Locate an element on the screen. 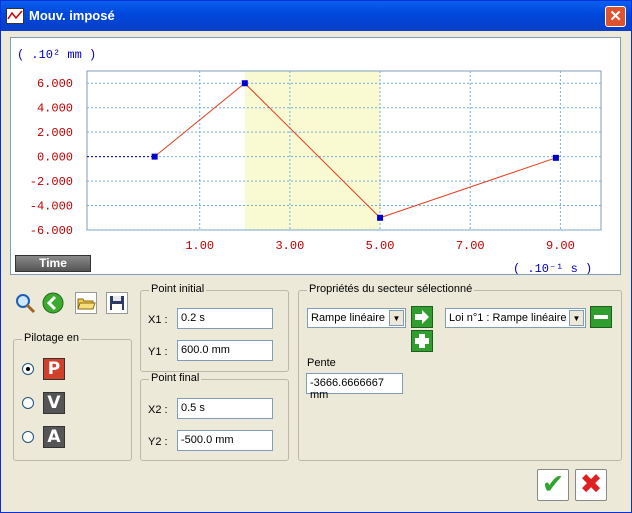 Image resolution: width=632 pixels, height=513 pixels. y-tick-label: 4.000 is located at coordinates (55, 109).